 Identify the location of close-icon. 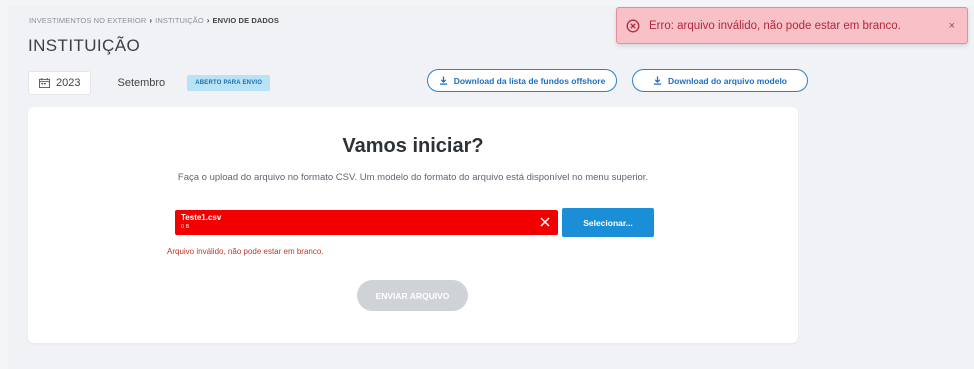
(545, 222).